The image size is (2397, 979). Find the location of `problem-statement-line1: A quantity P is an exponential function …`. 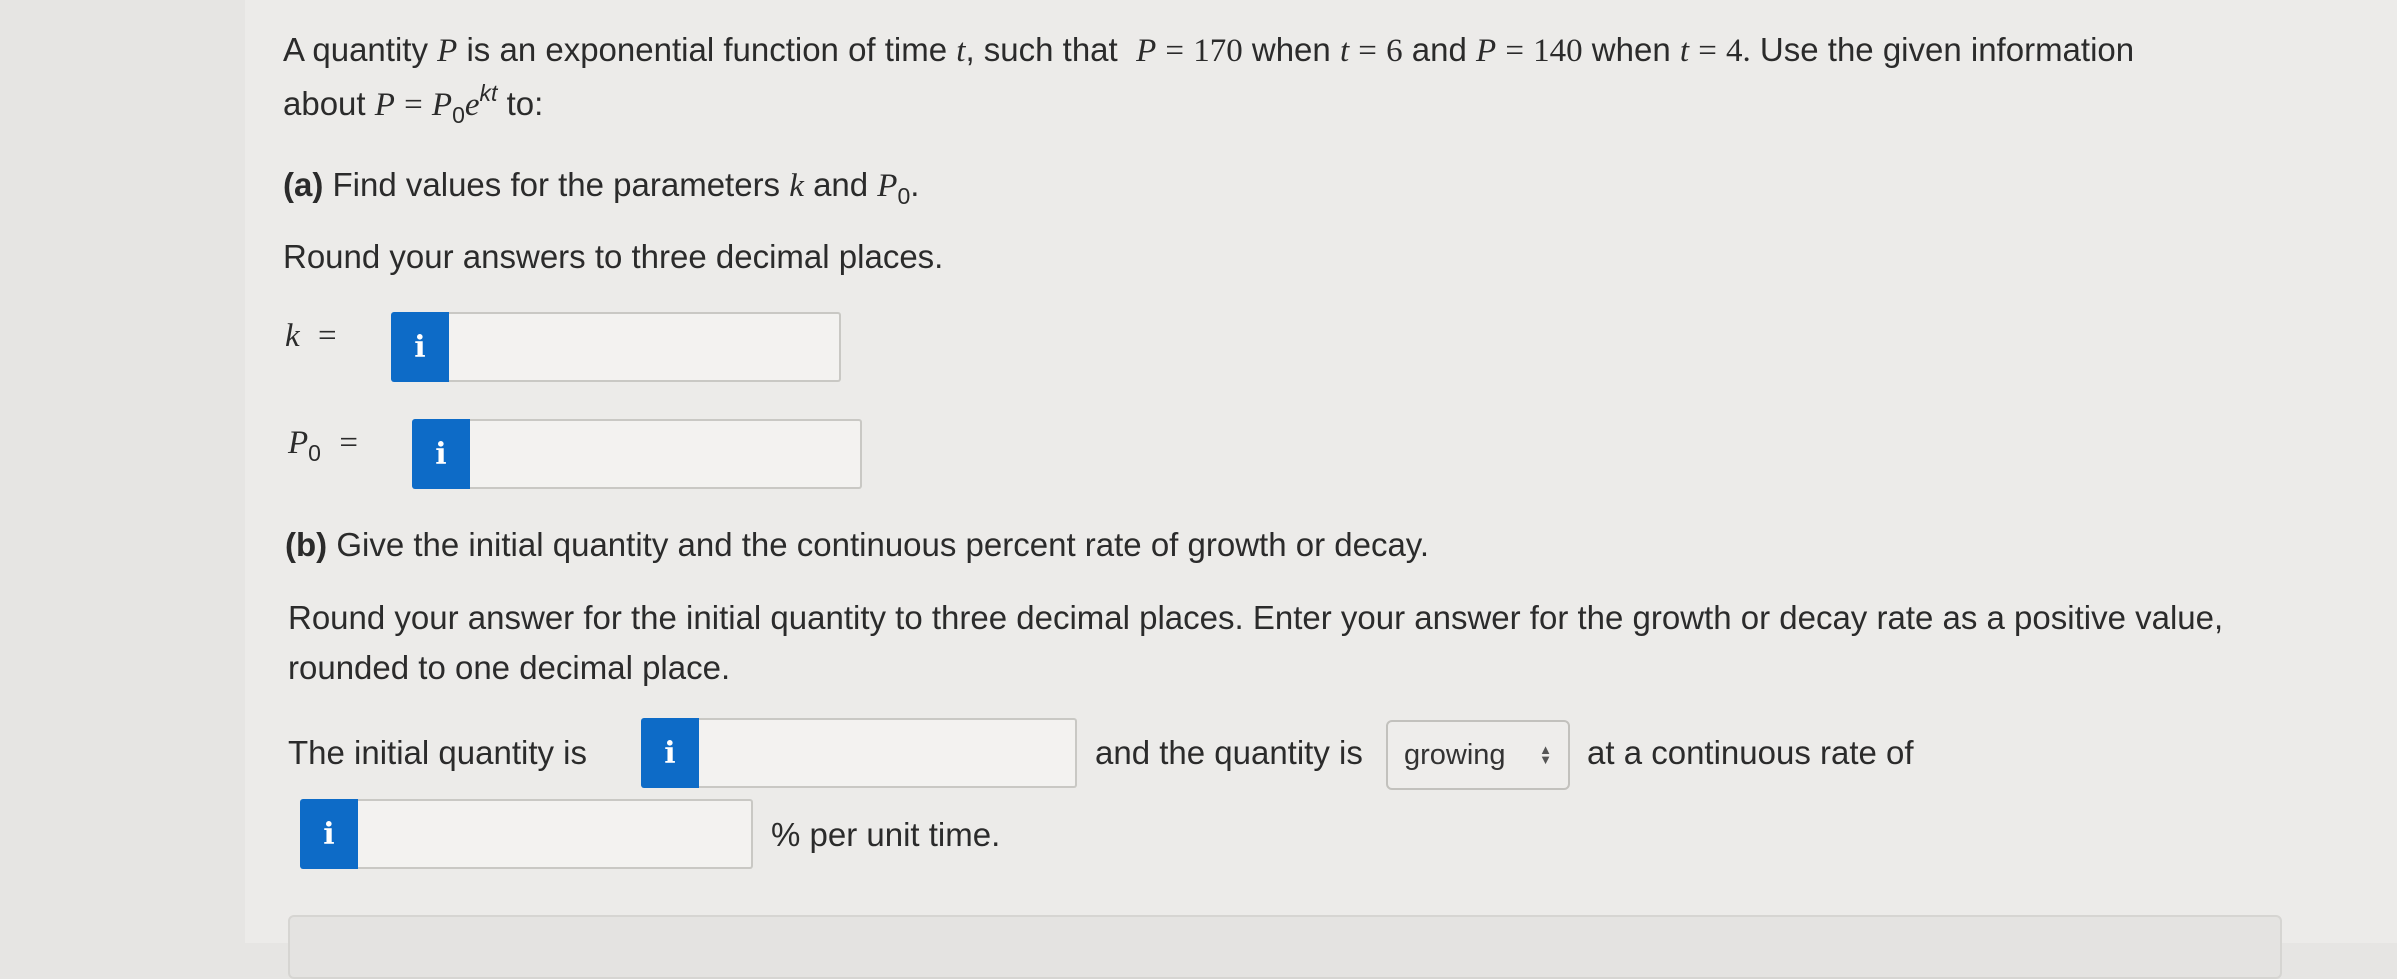

problem-statement-line1: A quantity P is an exponential function … is located at coordinates (1209, 50).